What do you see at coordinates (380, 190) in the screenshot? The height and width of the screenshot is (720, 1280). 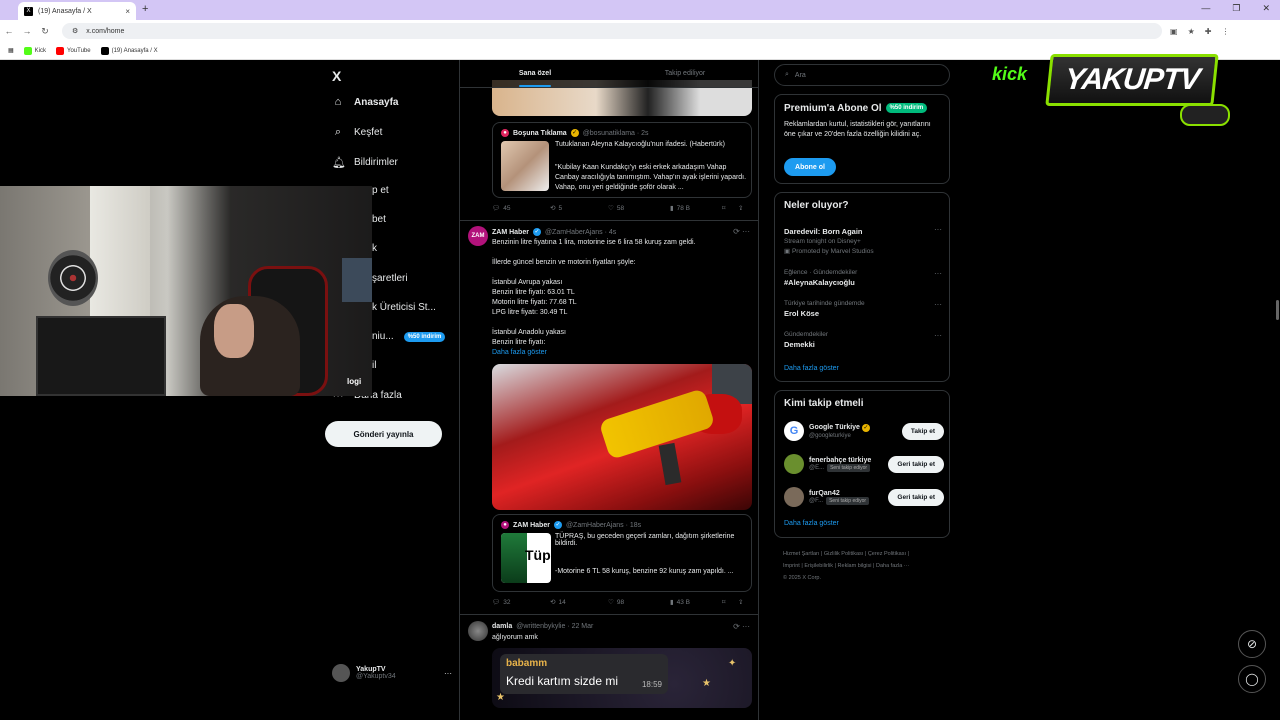 I see `nav-item-partial-1: p et` at bounding box center [380, 190].